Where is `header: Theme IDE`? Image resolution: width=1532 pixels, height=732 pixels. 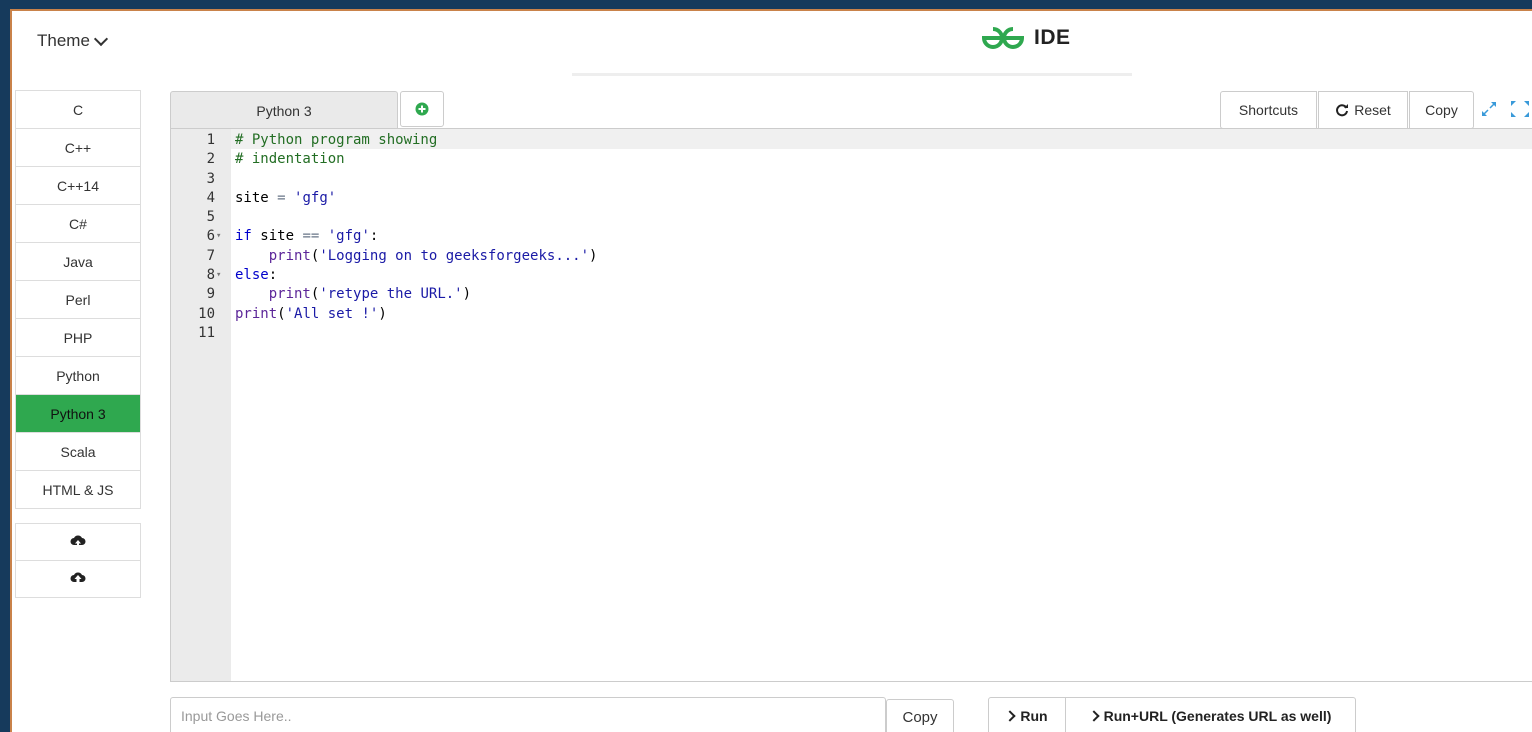 header: Theme IDE is located at coordinates (772, 43).